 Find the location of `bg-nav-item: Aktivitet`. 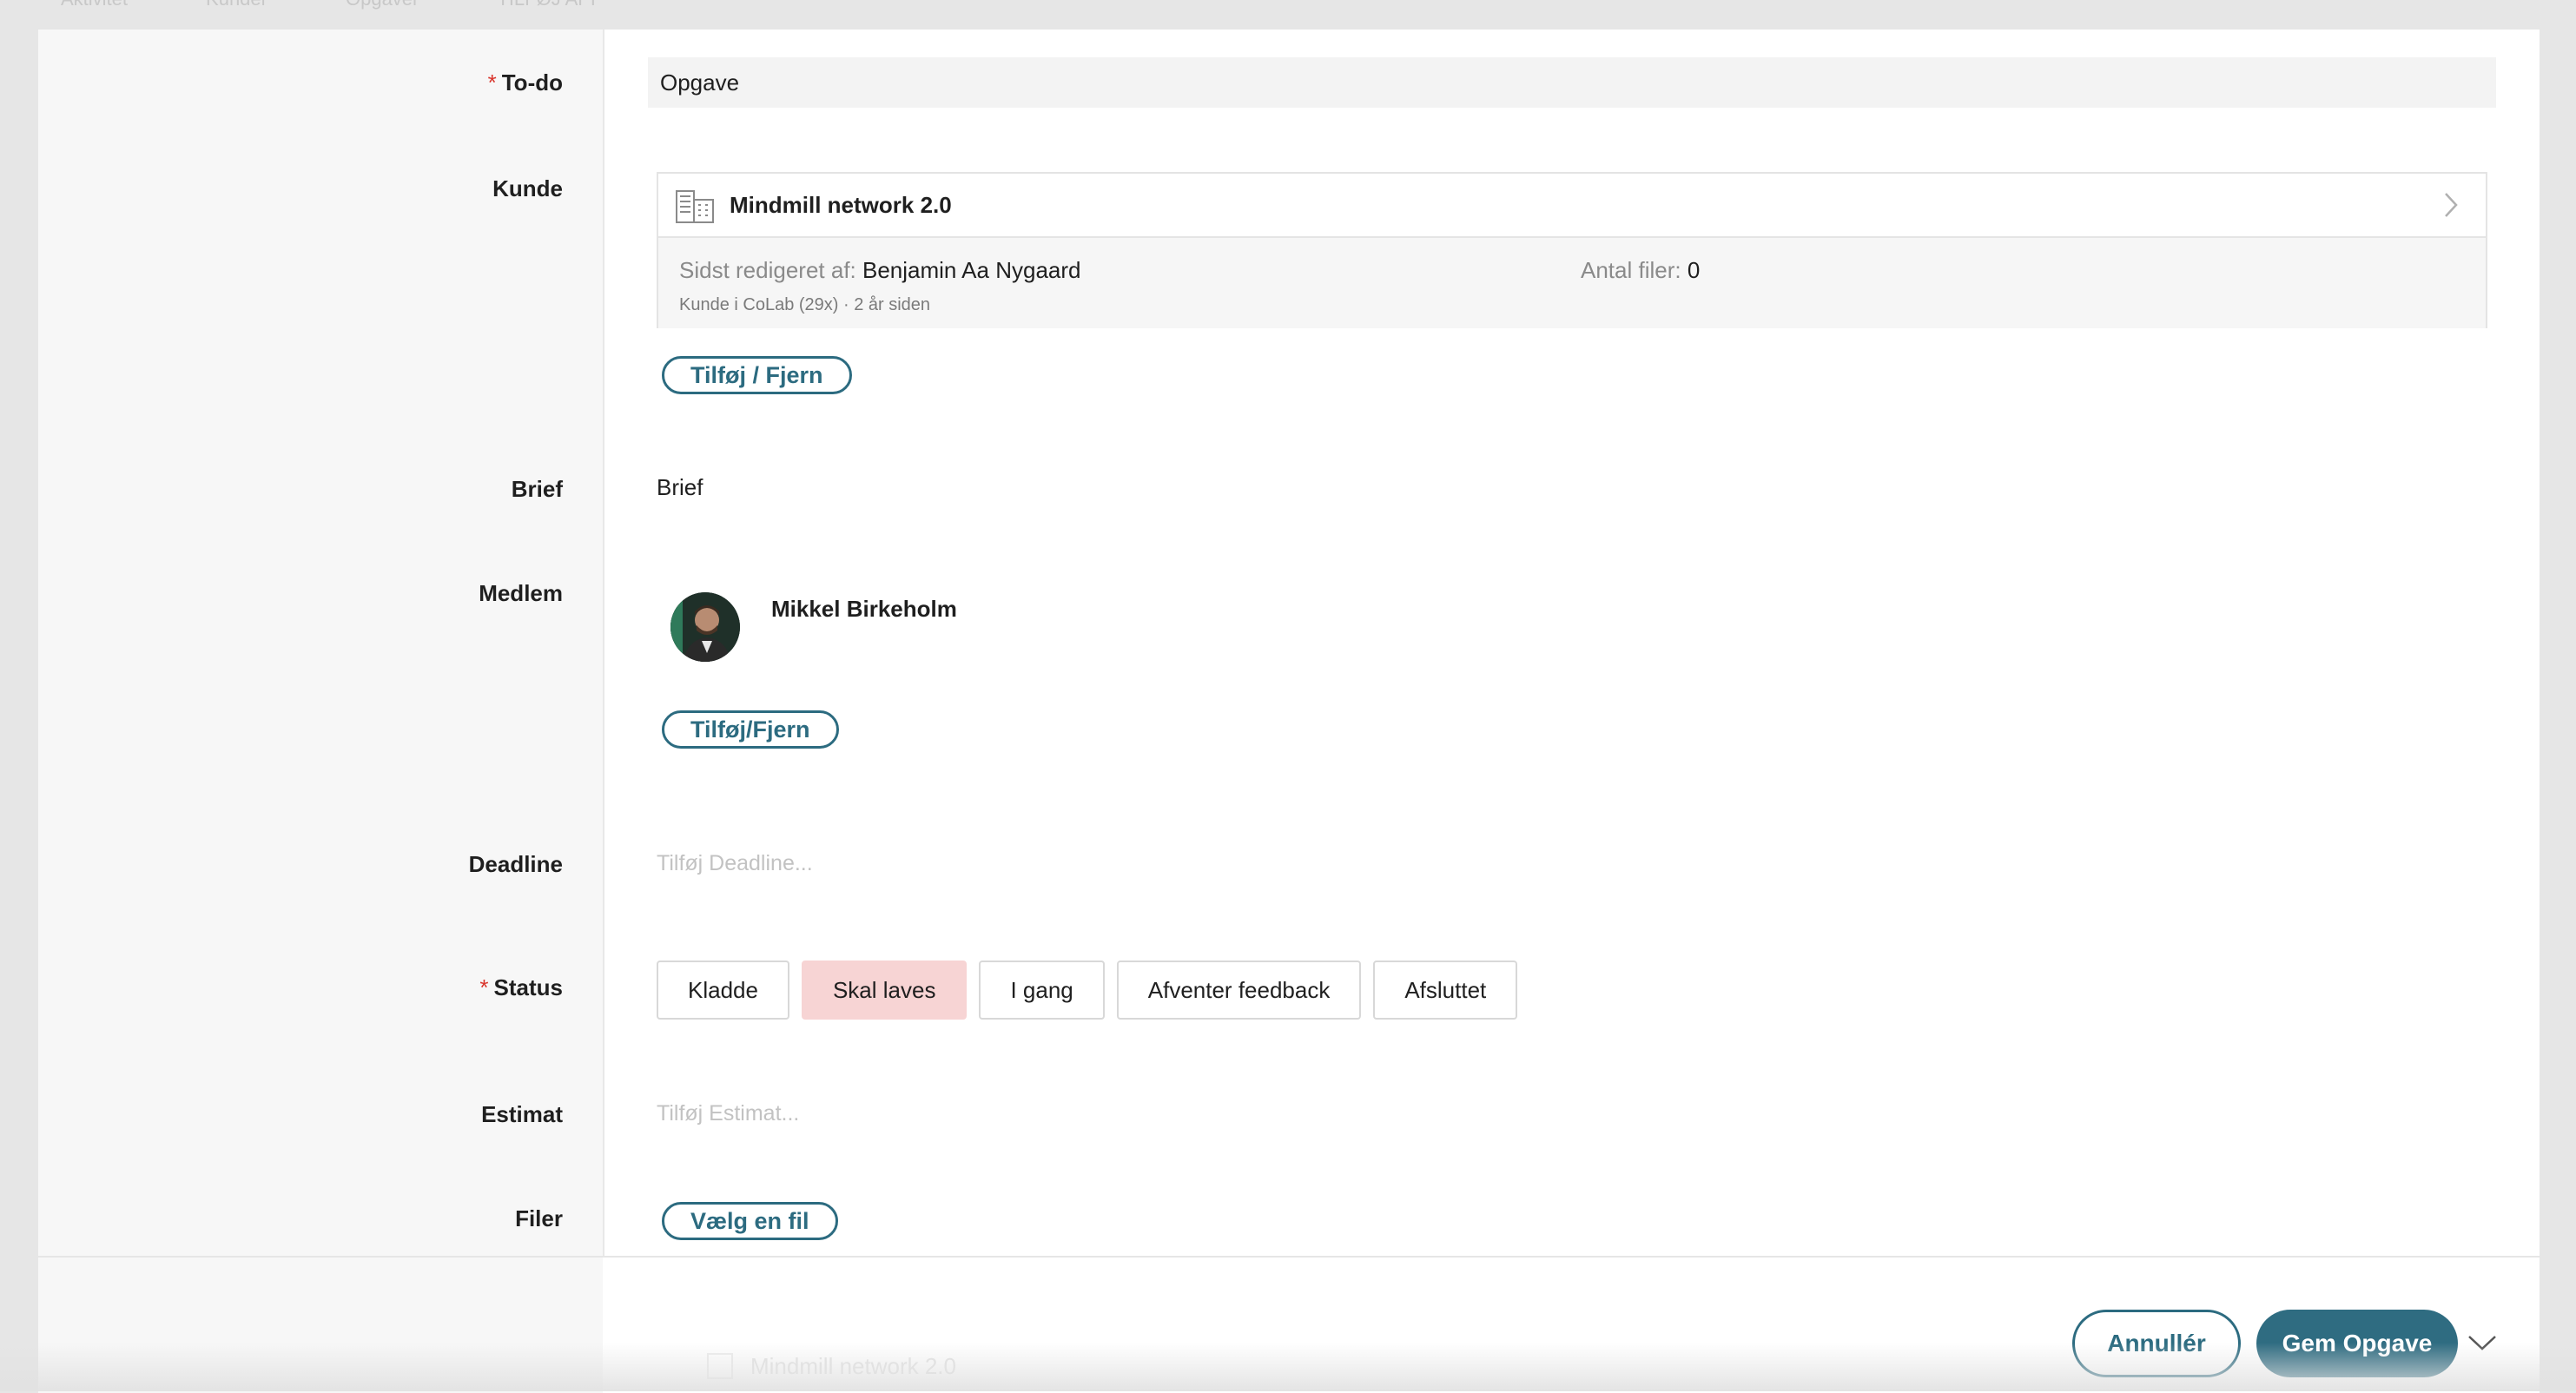

bg-nav-item: Aktivitet is located at coordinates (95, 5).